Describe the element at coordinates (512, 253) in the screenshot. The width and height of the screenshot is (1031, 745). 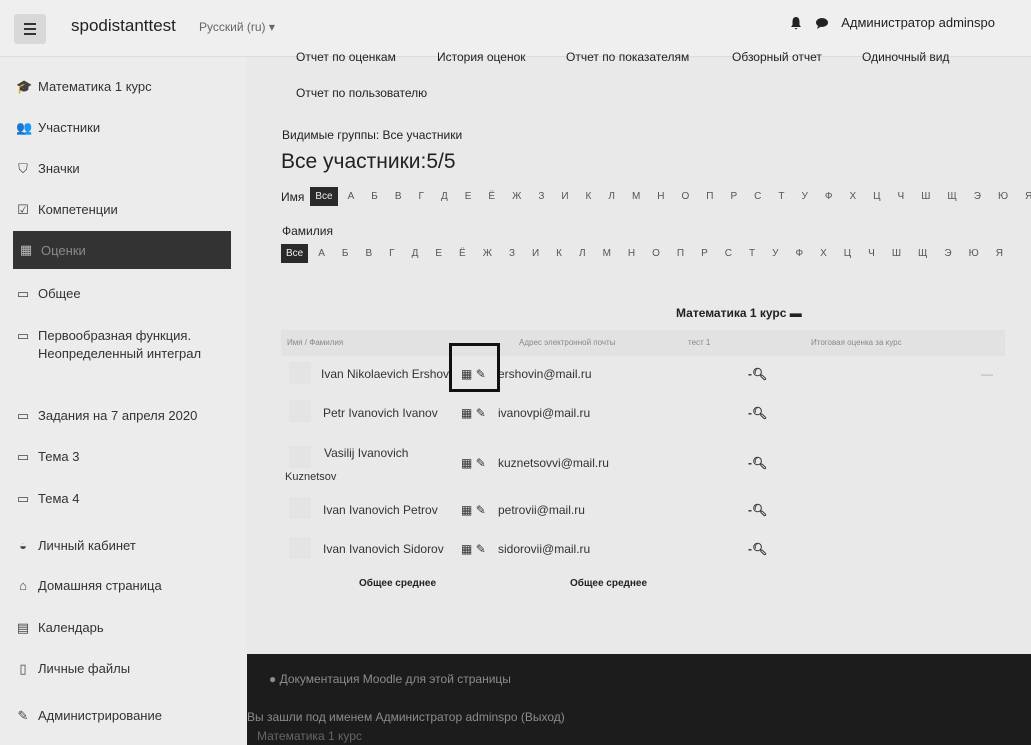
I see `surname-letter: З` at that location.